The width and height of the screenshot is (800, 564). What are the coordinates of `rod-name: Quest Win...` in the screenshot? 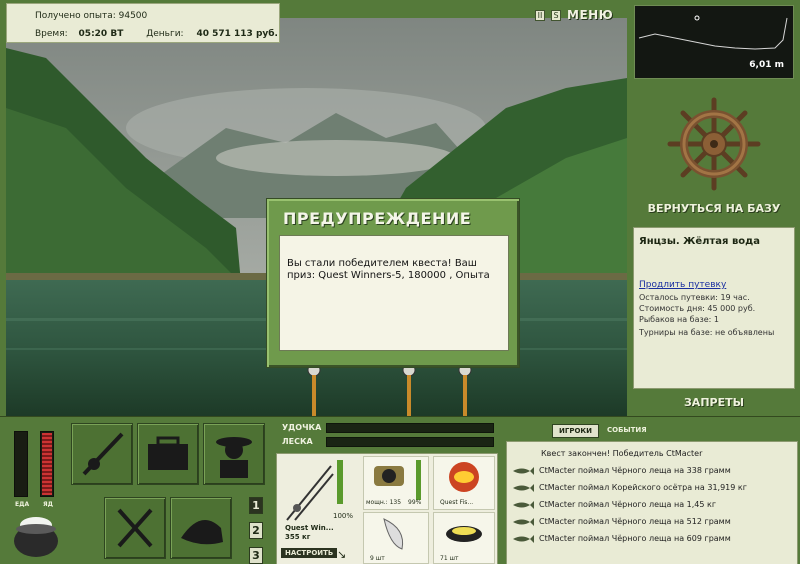 It's located at (309, 528).